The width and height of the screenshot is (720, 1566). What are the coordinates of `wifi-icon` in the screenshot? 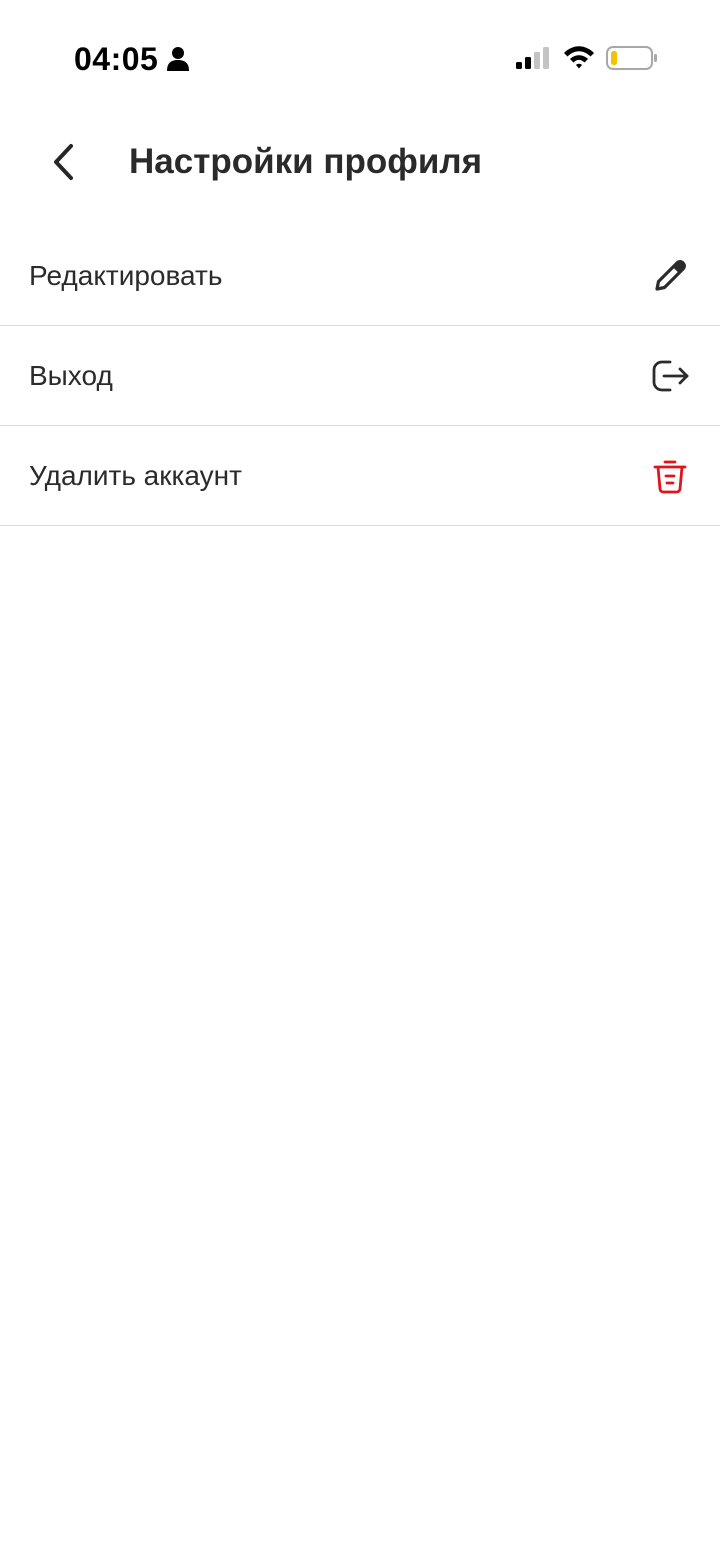 It's located at (579, 57).